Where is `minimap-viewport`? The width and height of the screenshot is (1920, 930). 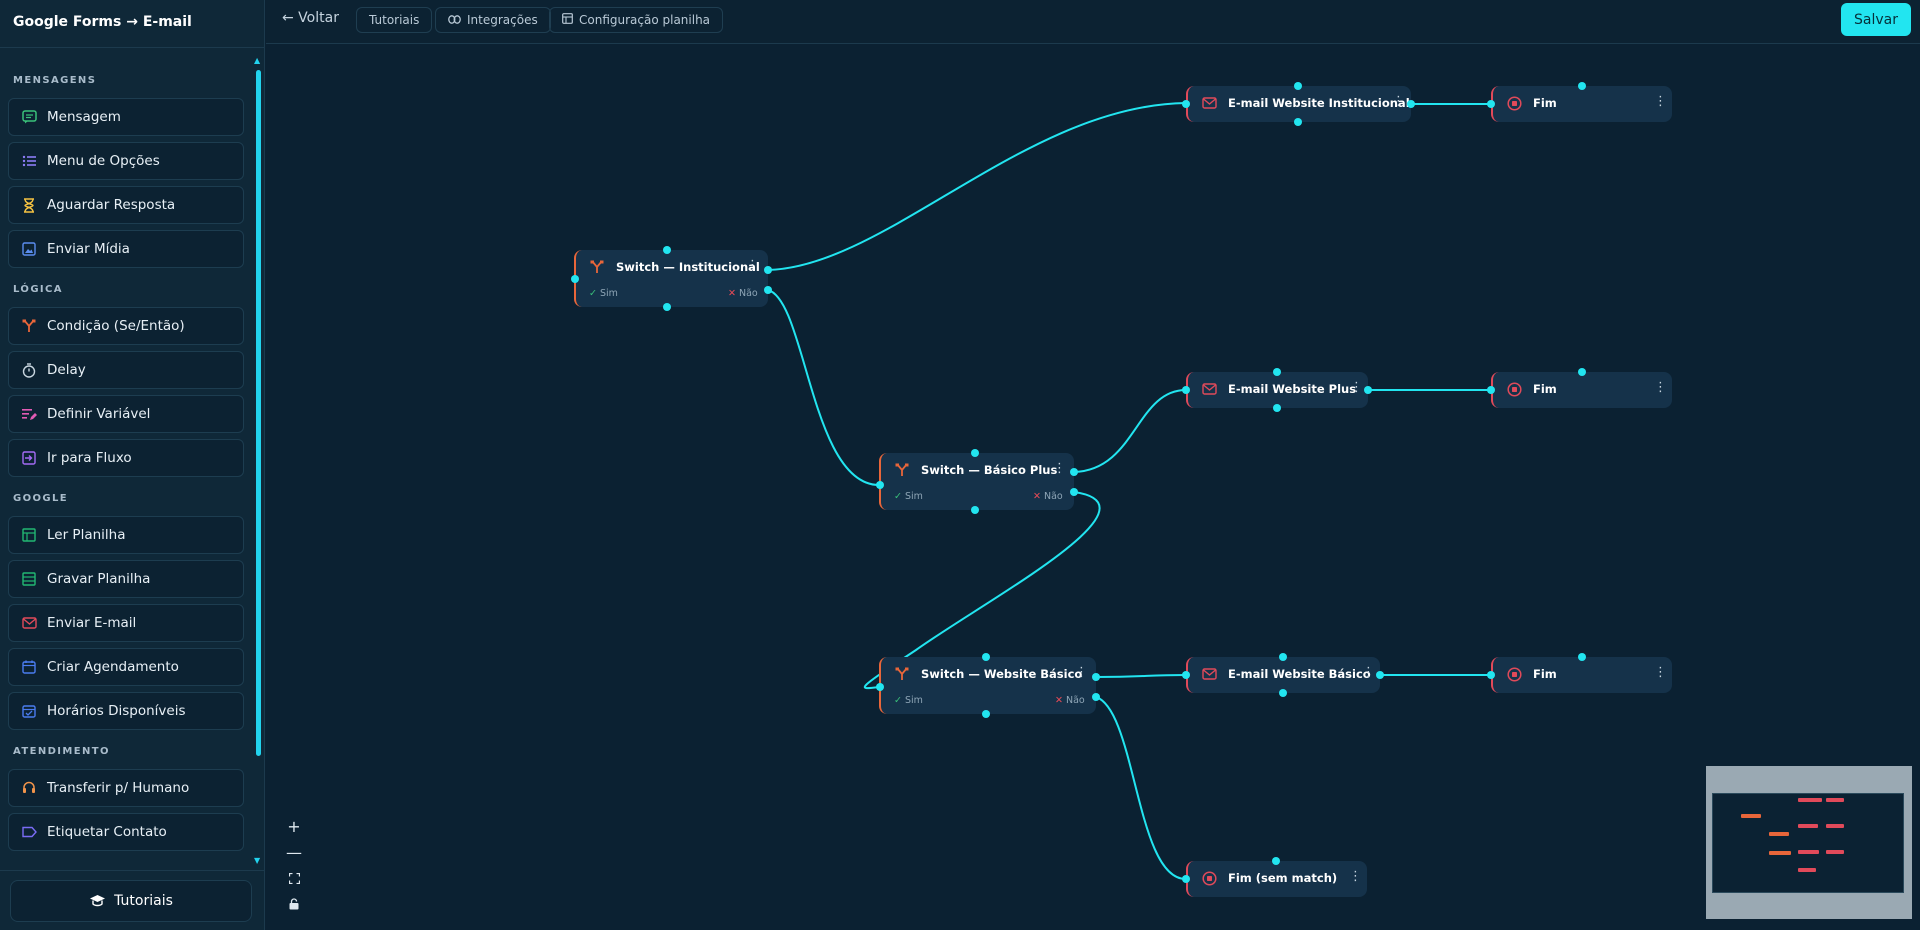
minimap-viewport is located at coordinates (1808, 843).